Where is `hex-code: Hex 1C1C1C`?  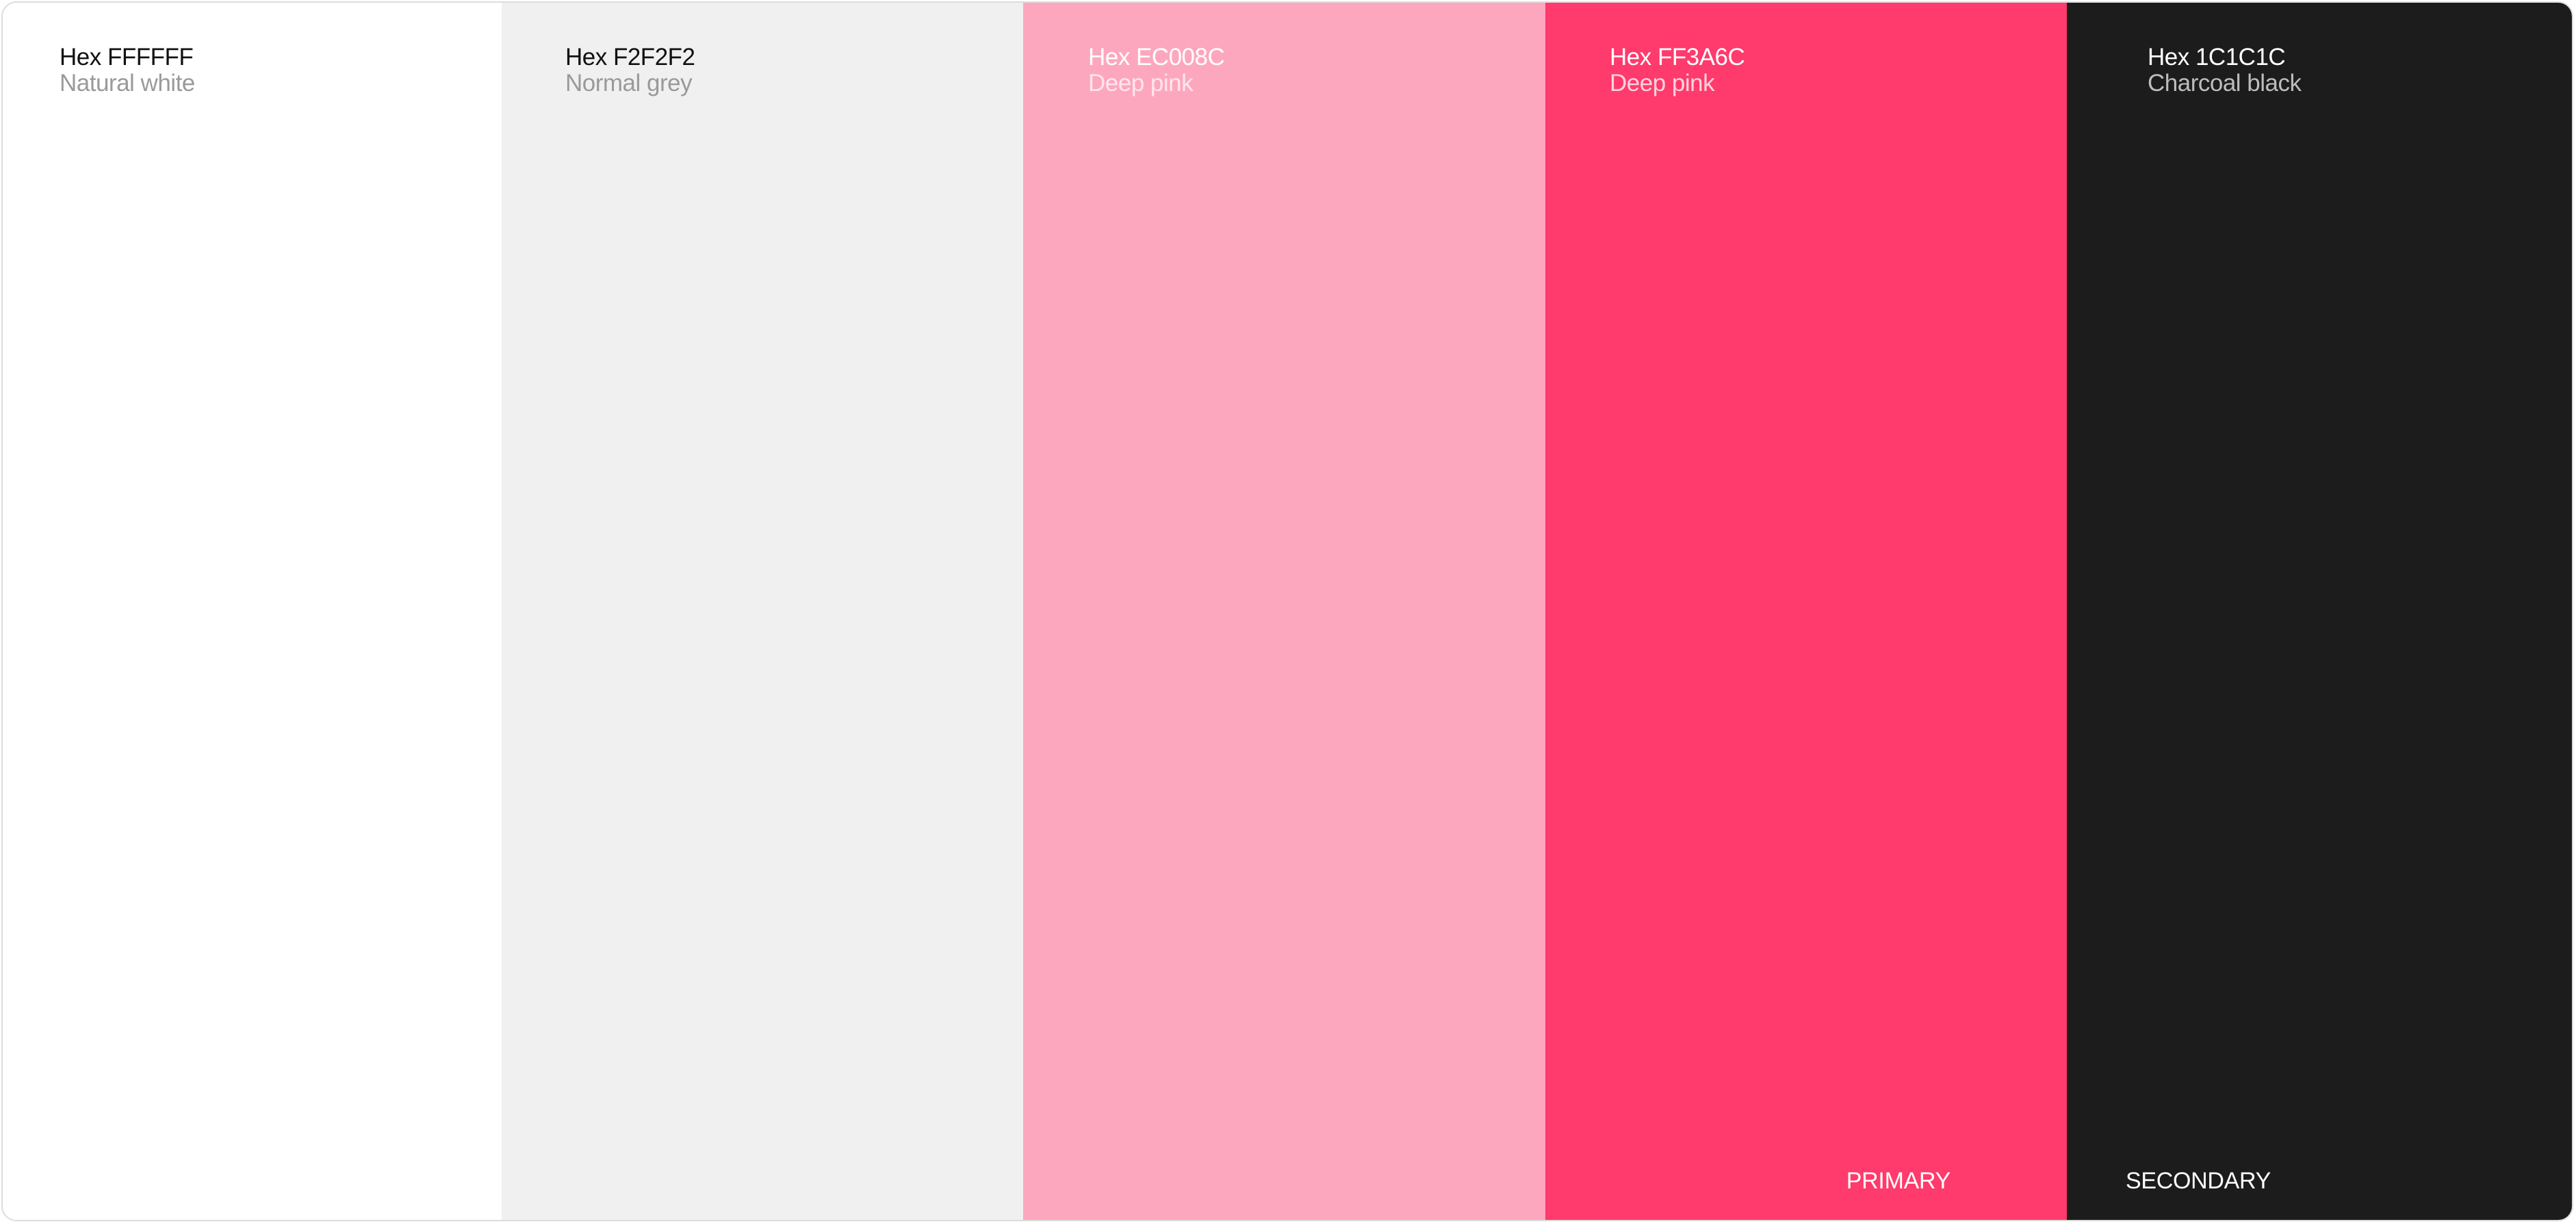
hex-code: Hex 1C1C1C is located at coordinates (2217, 57).